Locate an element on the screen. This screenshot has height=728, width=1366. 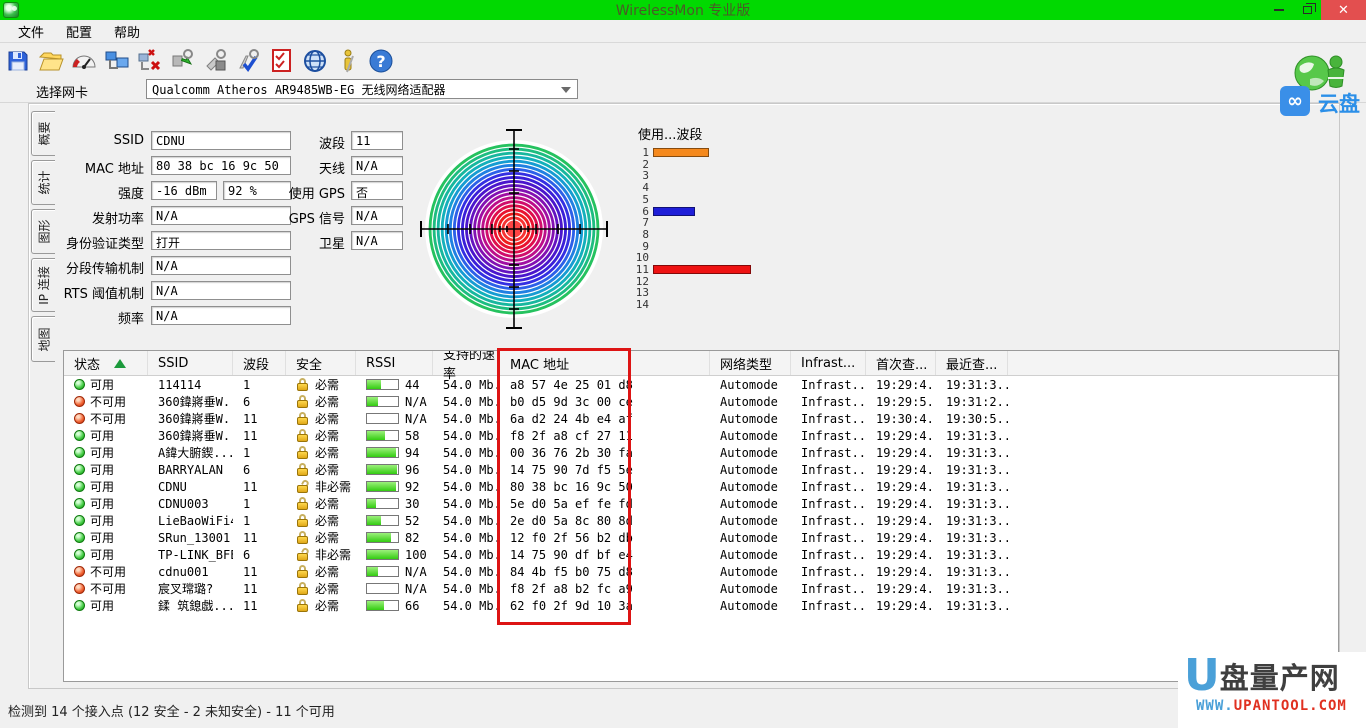
field-right-value-0: 11 is located at coordinates (377, 140).